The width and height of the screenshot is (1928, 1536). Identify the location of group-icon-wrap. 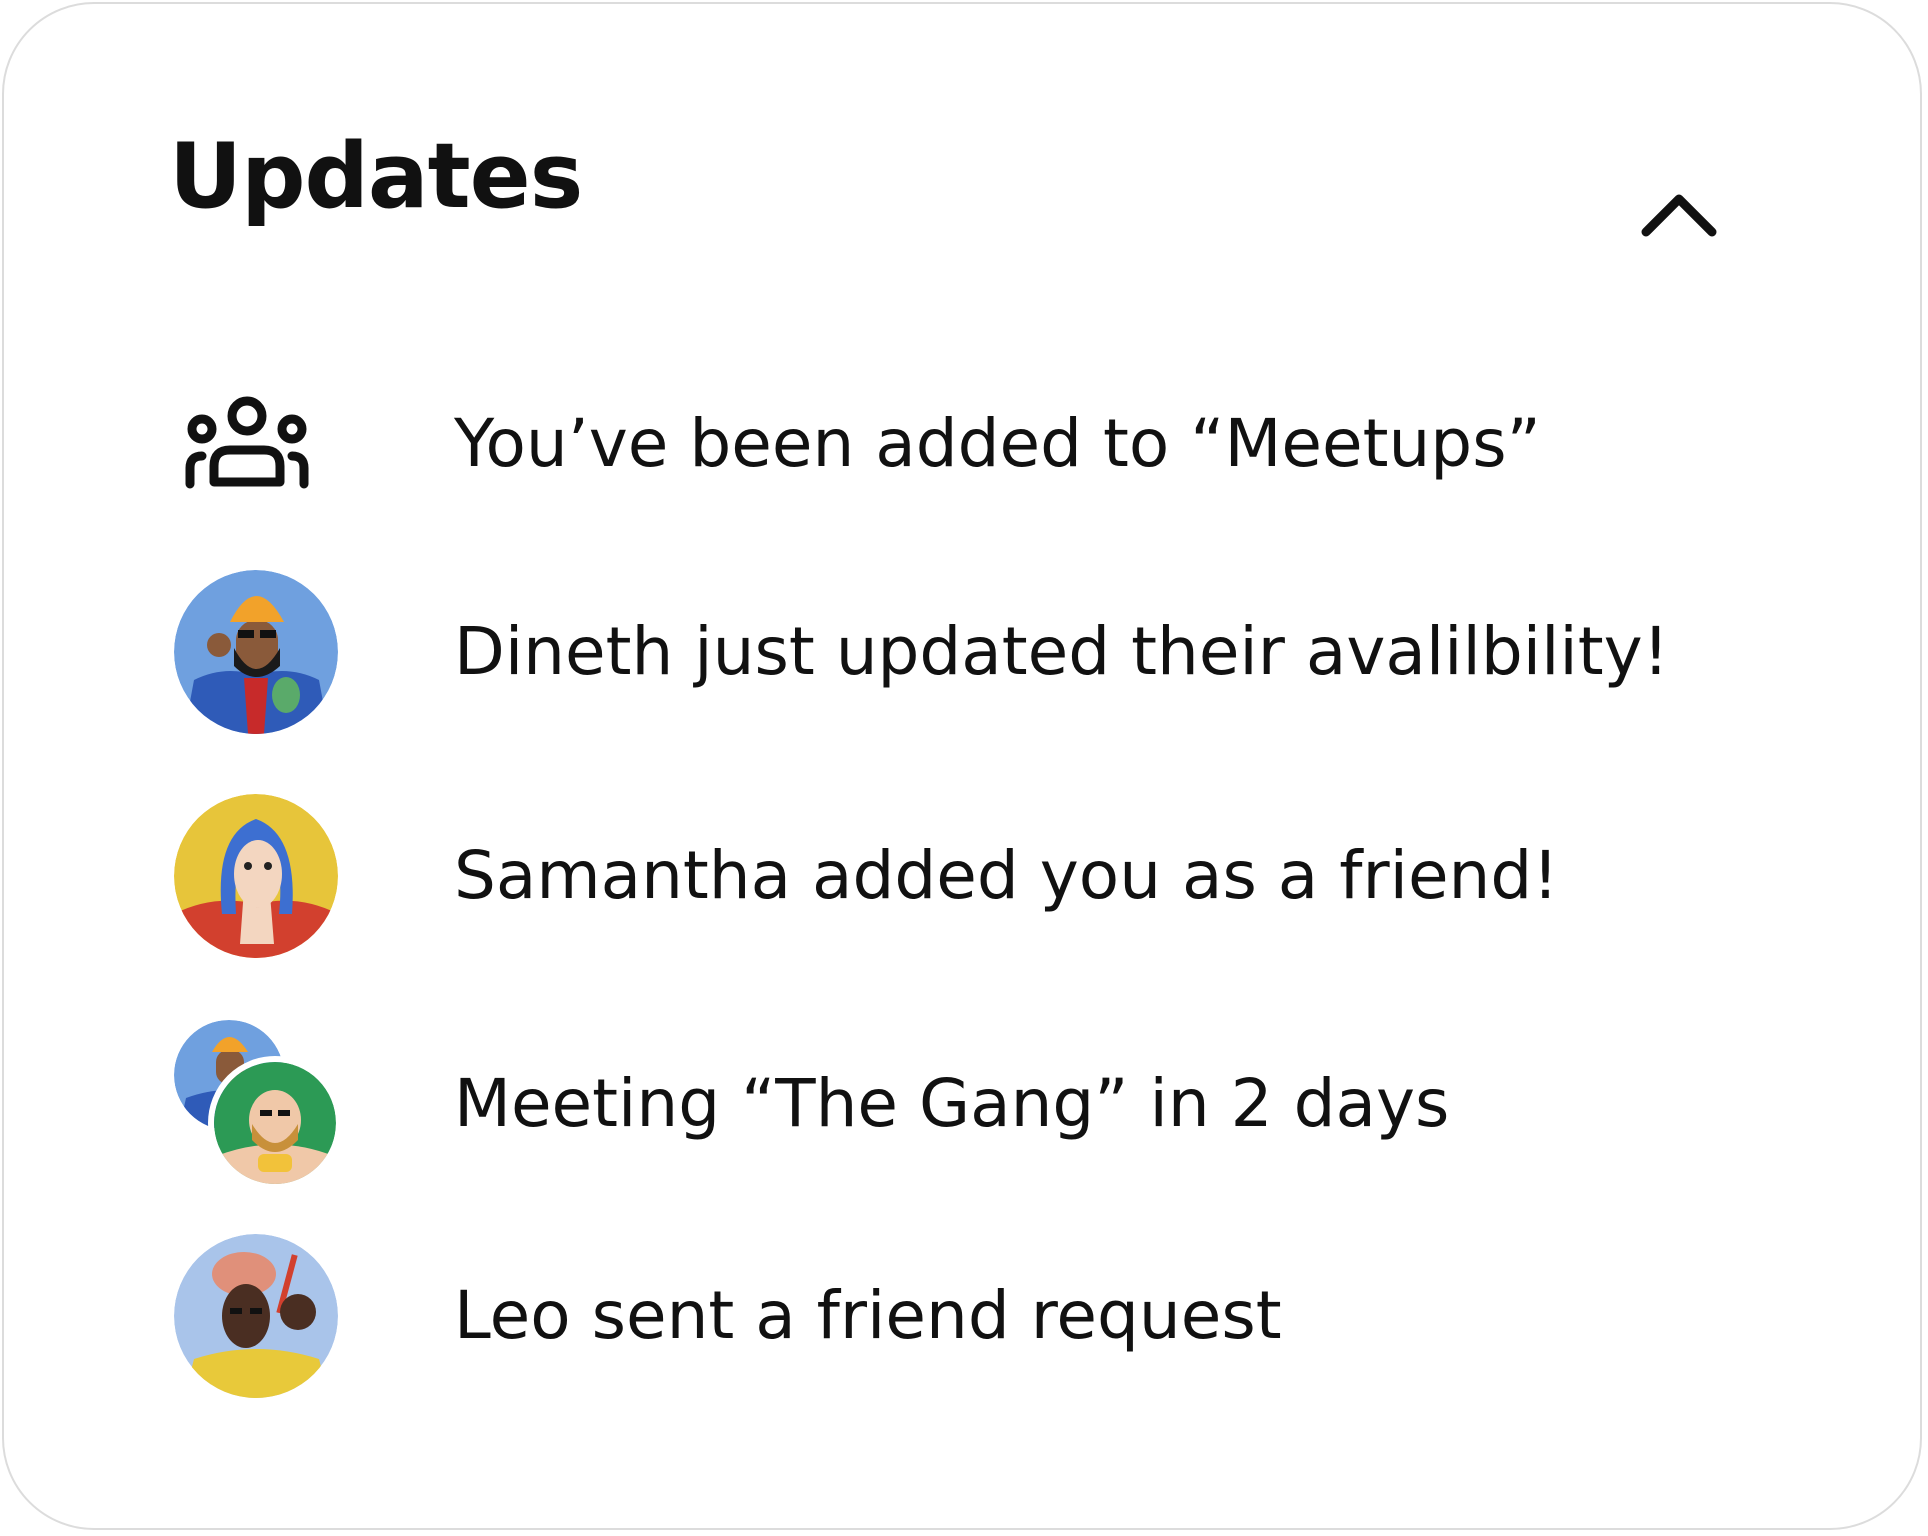
(257, 447).